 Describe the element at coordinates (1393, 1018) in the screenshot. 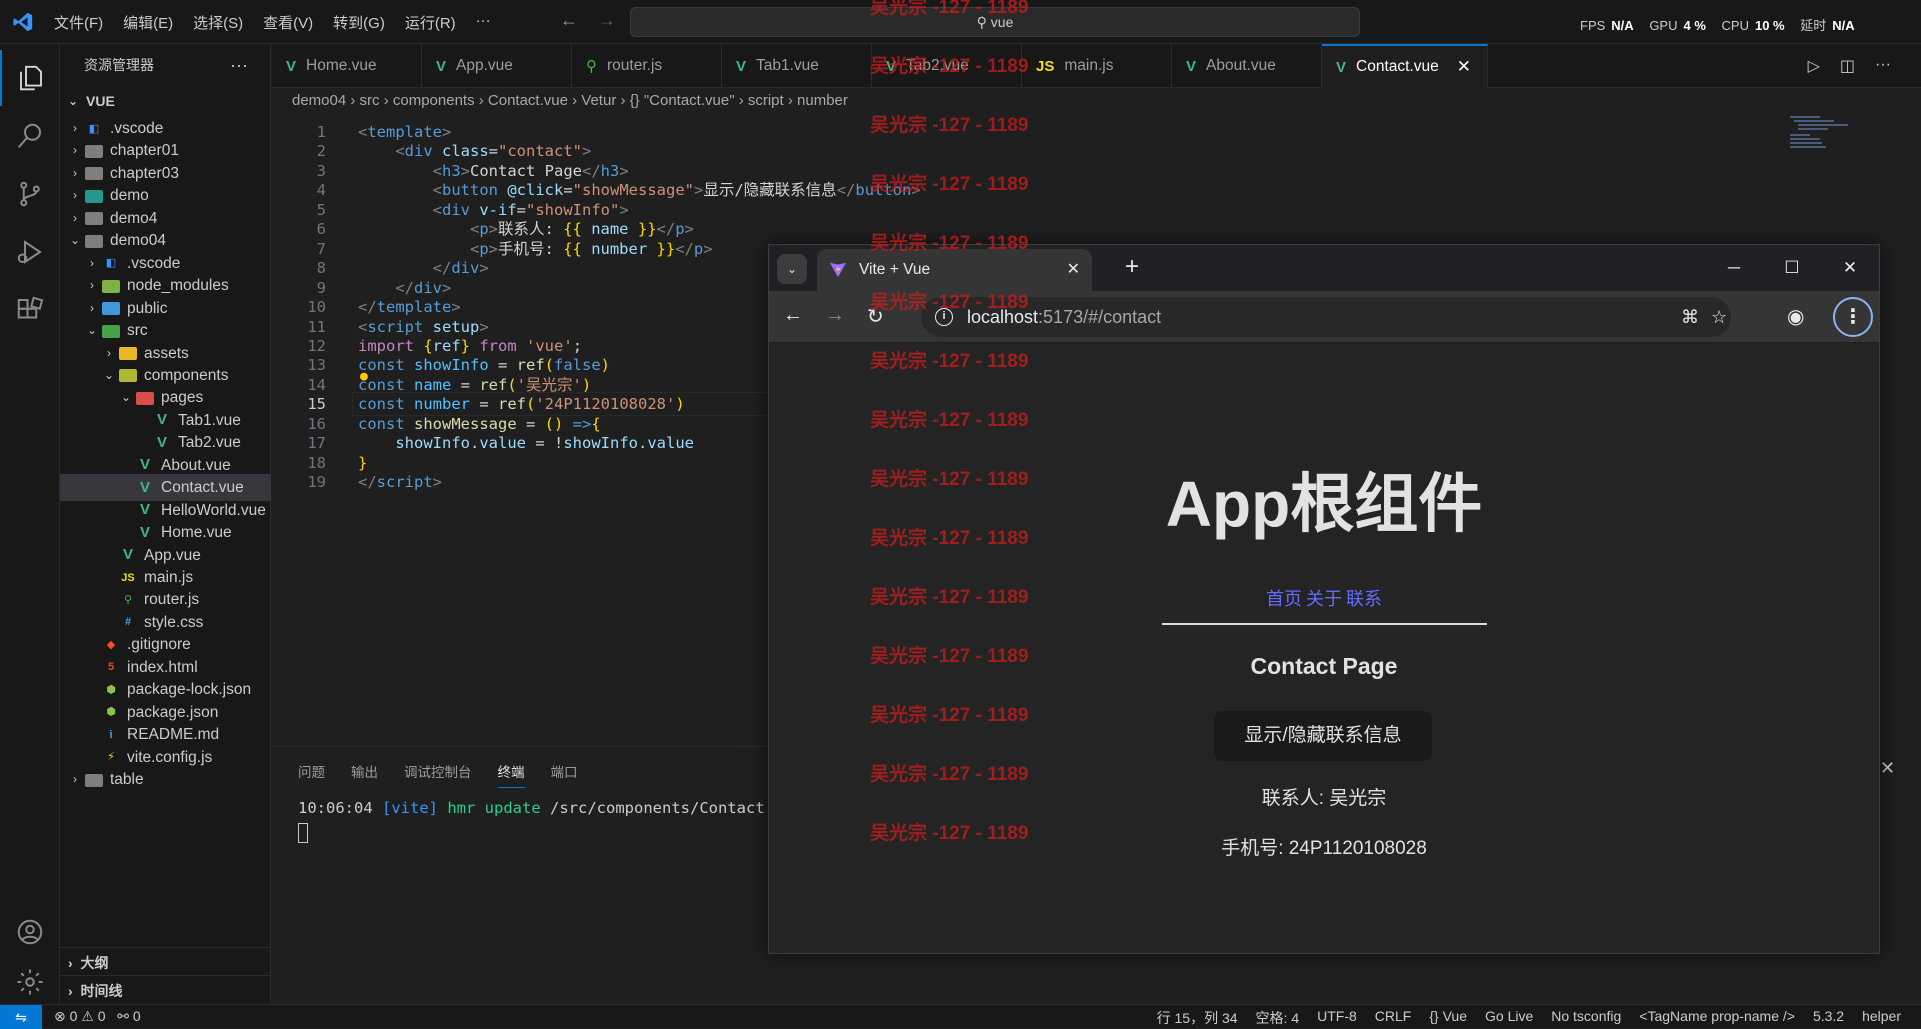

I see `status-item: CRLF` at that location.